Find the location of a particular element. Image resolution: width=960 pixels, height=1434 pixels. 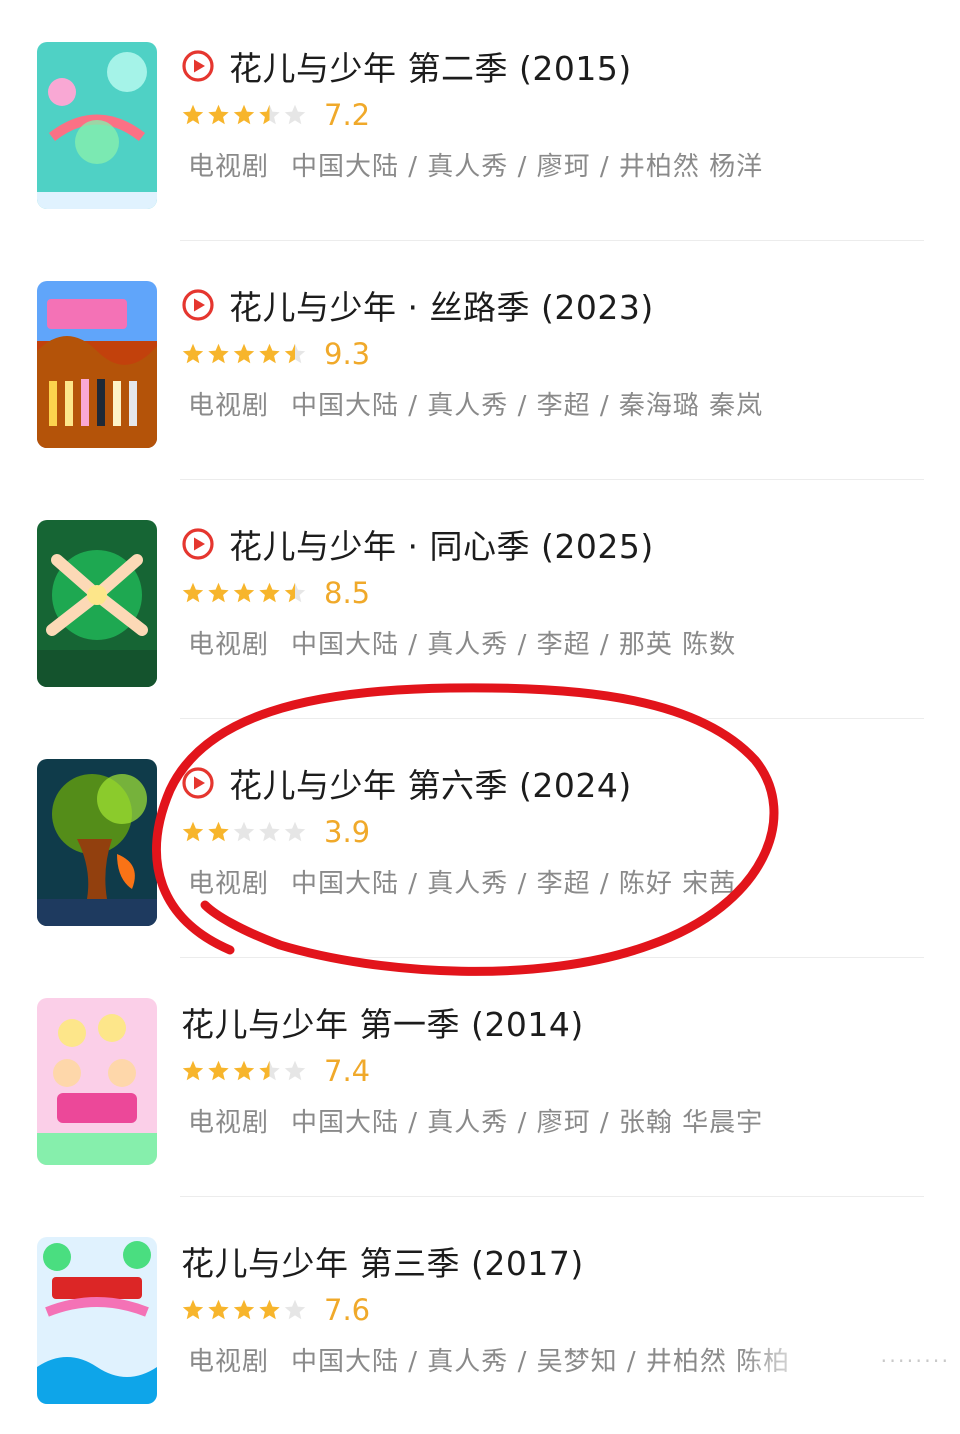

result-title: 花儿与少年 第三季 (2017) is located at coordinates (382, 1261).